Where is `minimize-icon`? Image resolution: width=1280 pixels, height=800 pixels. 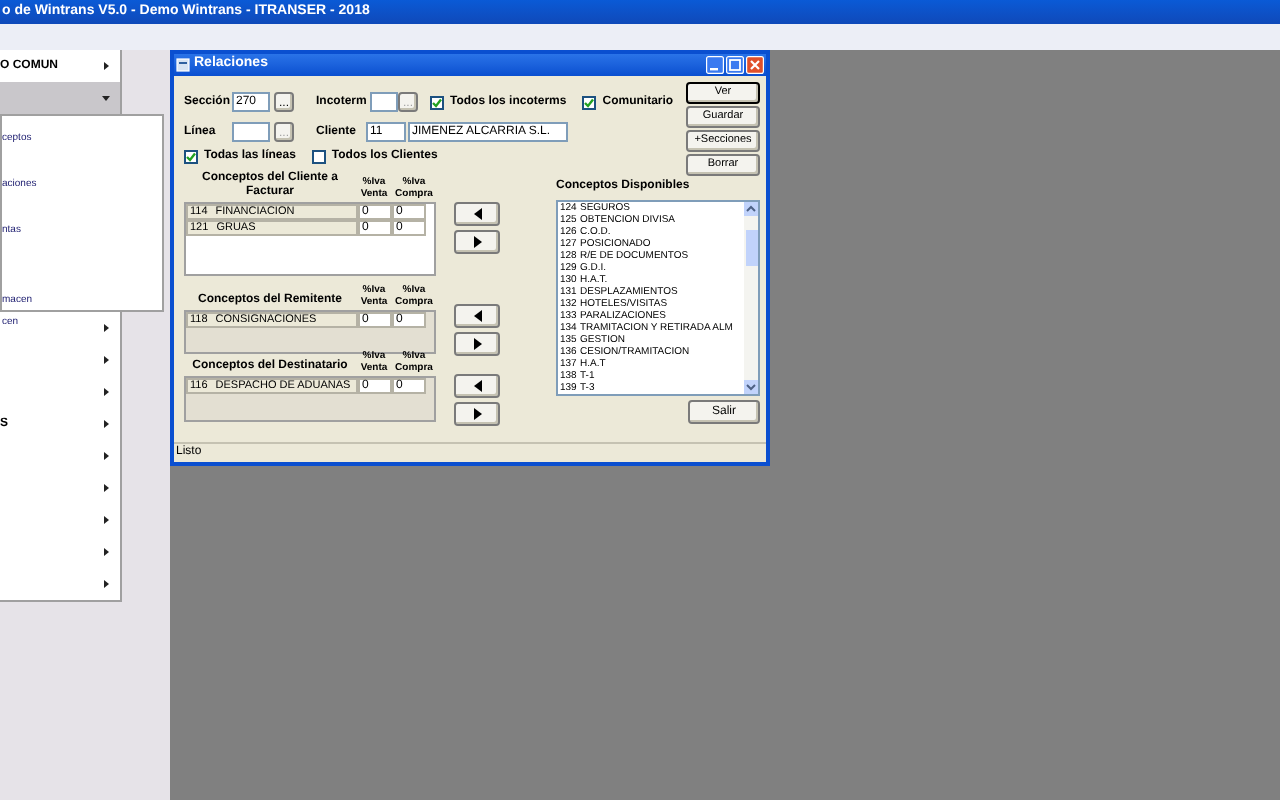 minimize-icon is located at coordinates (715, 65).